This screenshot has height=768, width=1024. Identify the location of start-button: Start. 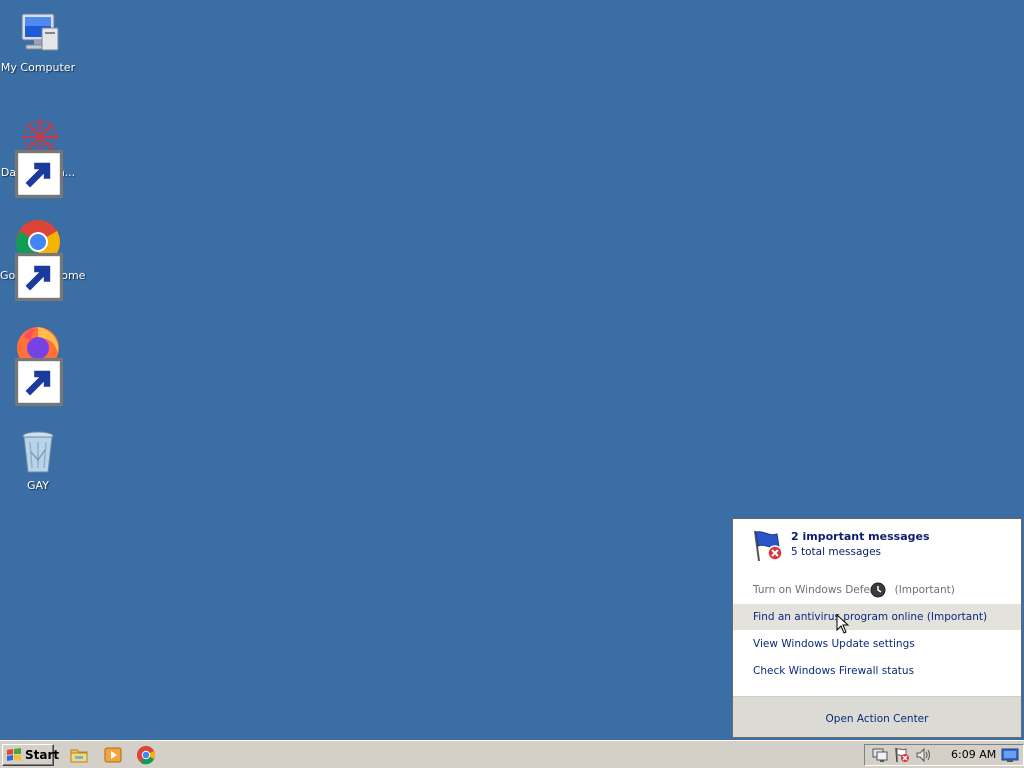
(30, 755).